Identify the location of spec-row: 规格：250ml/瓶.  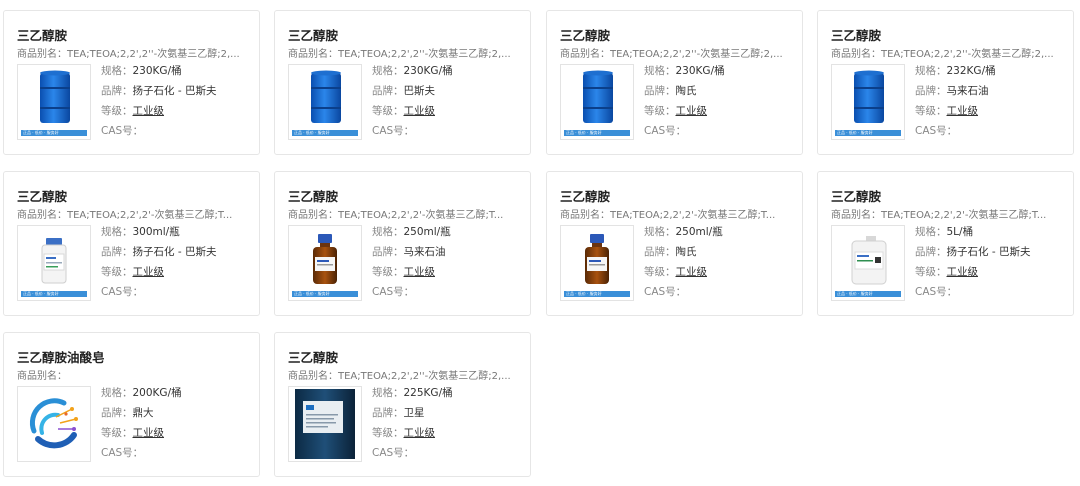
(683, 232).